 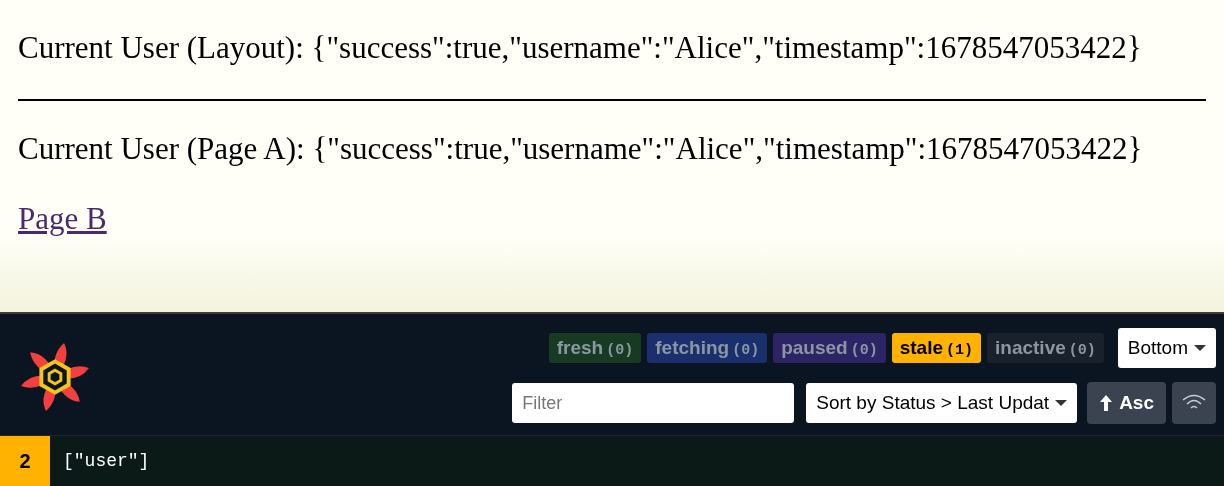 What do you see at coordinates (595, 348) in the screenshot?
I see `status-badge: fresh(0)` at bounding box center [595, 348].